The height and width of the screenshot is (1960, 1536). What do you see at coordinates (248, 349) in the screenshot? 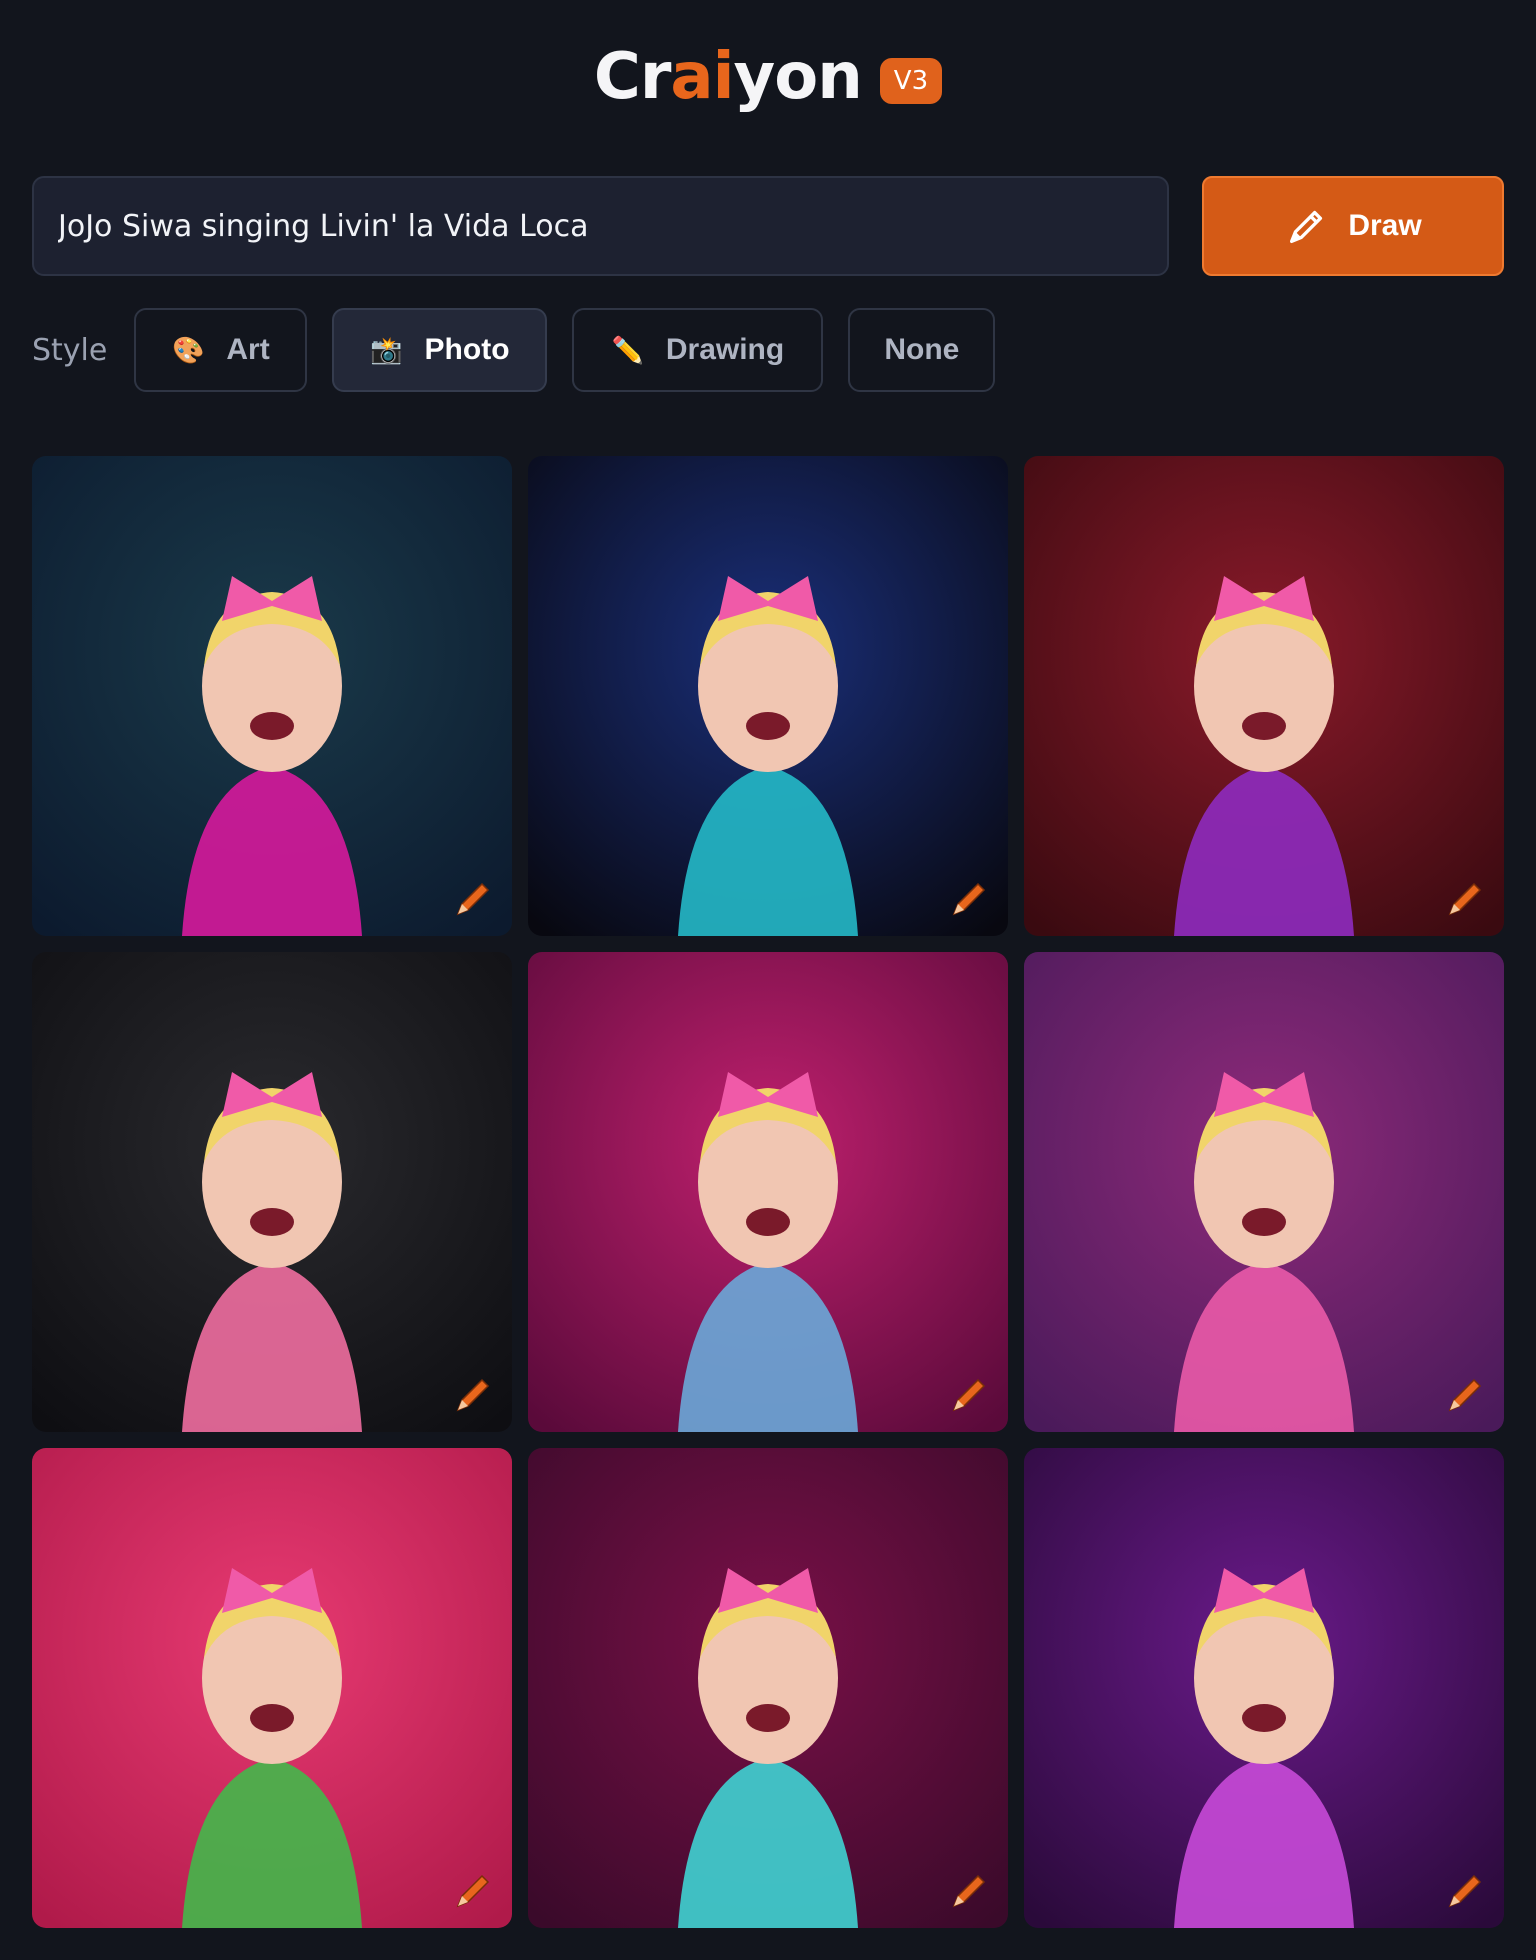
I see `style-option-label: Art` at bounding box center [248, 349].